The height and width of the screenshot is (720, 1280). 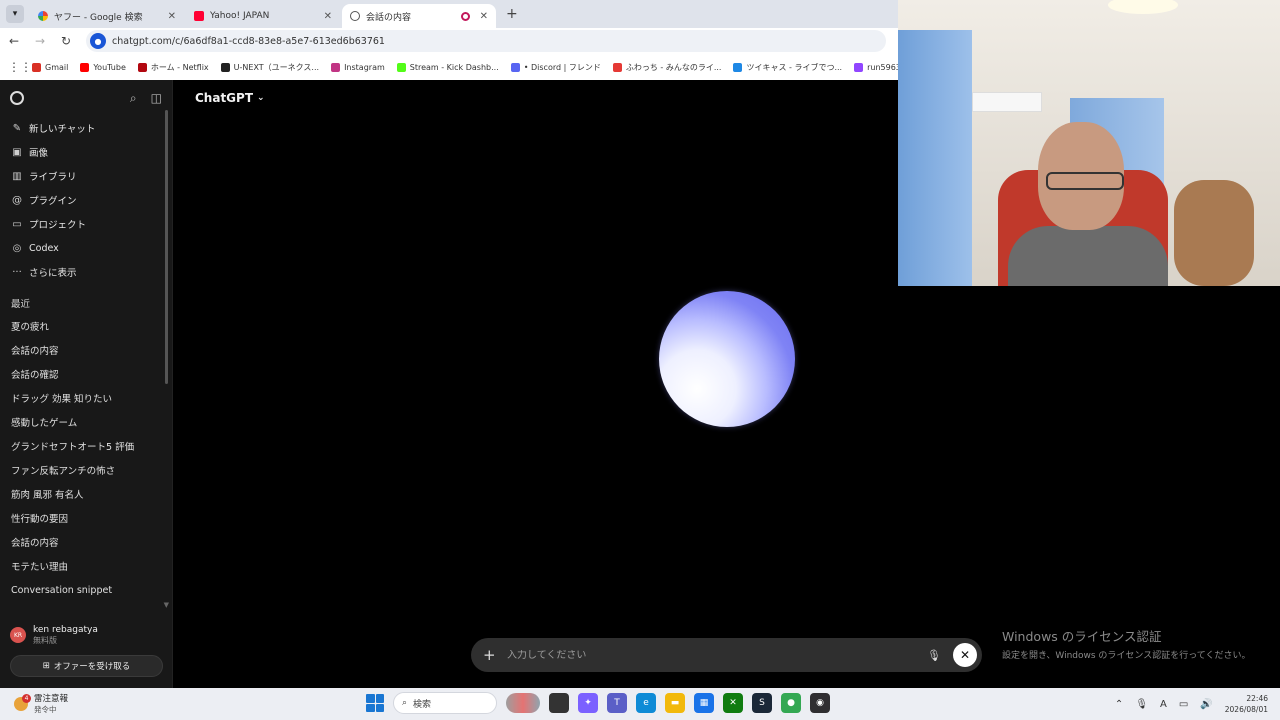 What do you see at coordinates (86, 224) in the screenshot?
I see `sidebar-nav-item: ▭ プロジェクト` at bounding box center [86, 224].